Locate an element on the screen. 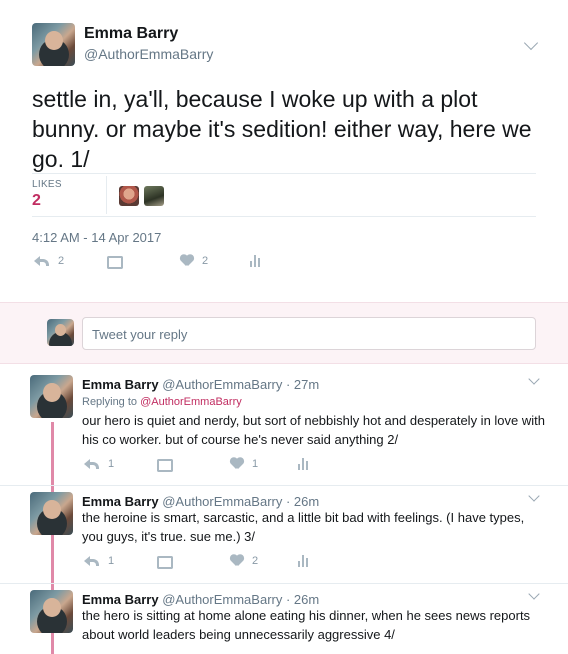  reply-header: Emma Barry @AuthorEmmaBarry · 27m is located at coordinates (200, 384).